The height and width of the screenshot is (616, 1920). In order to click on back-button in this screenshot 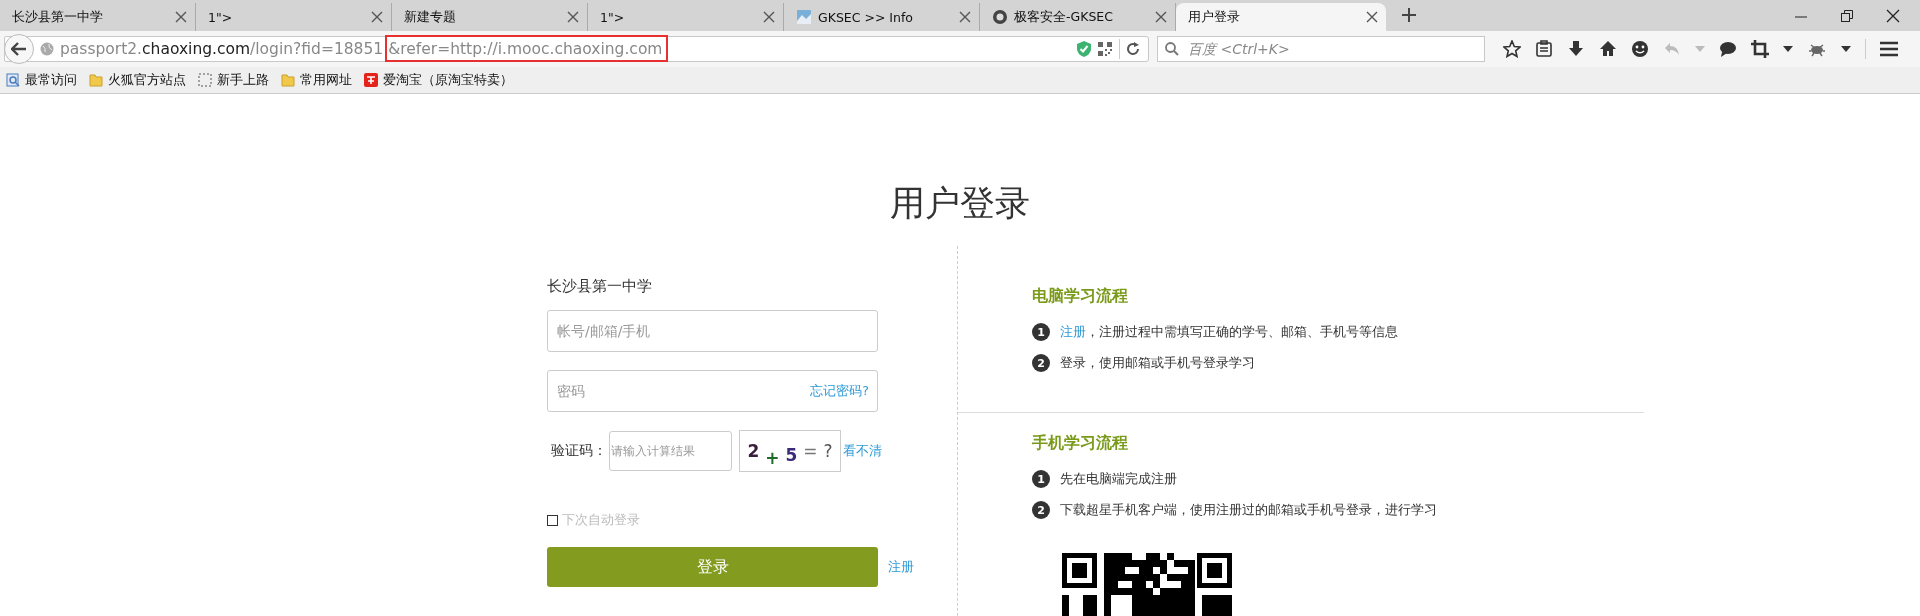, I will do `click(19, 49)`.